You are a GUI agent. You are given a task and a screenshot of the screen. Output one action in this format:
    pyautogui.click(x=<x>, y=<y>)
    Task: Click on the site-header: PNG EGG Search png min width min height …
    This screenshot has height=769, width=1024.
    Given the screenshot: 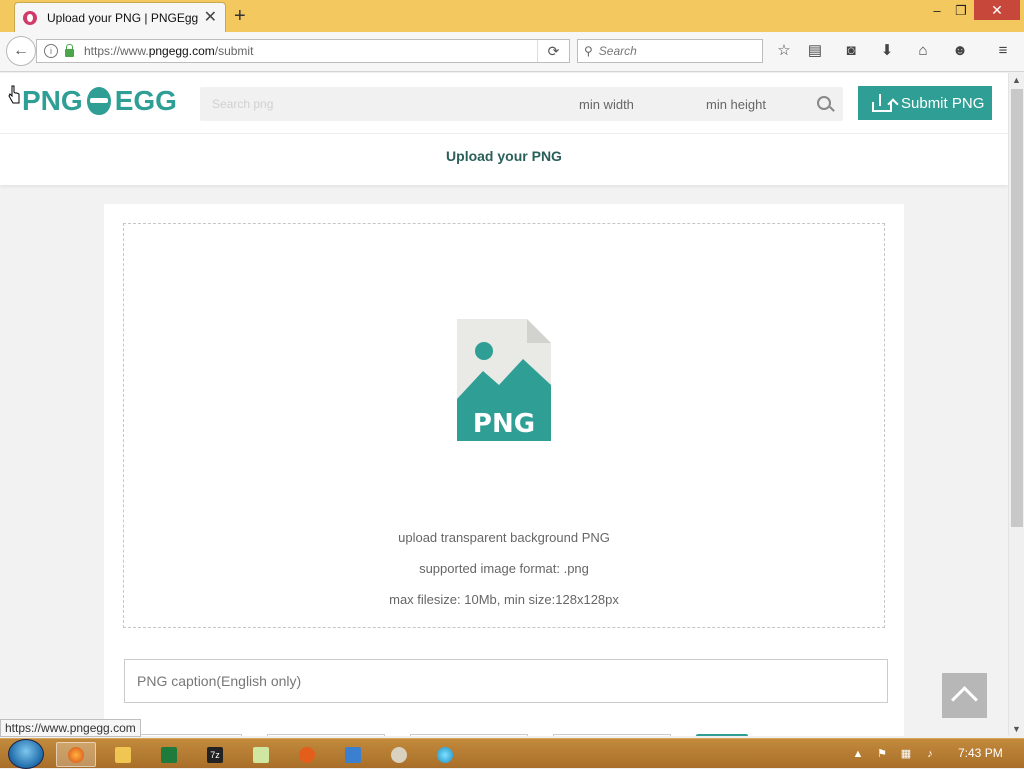 What is the action you would take?
    pyautogui.click(x=504, y=103)
    